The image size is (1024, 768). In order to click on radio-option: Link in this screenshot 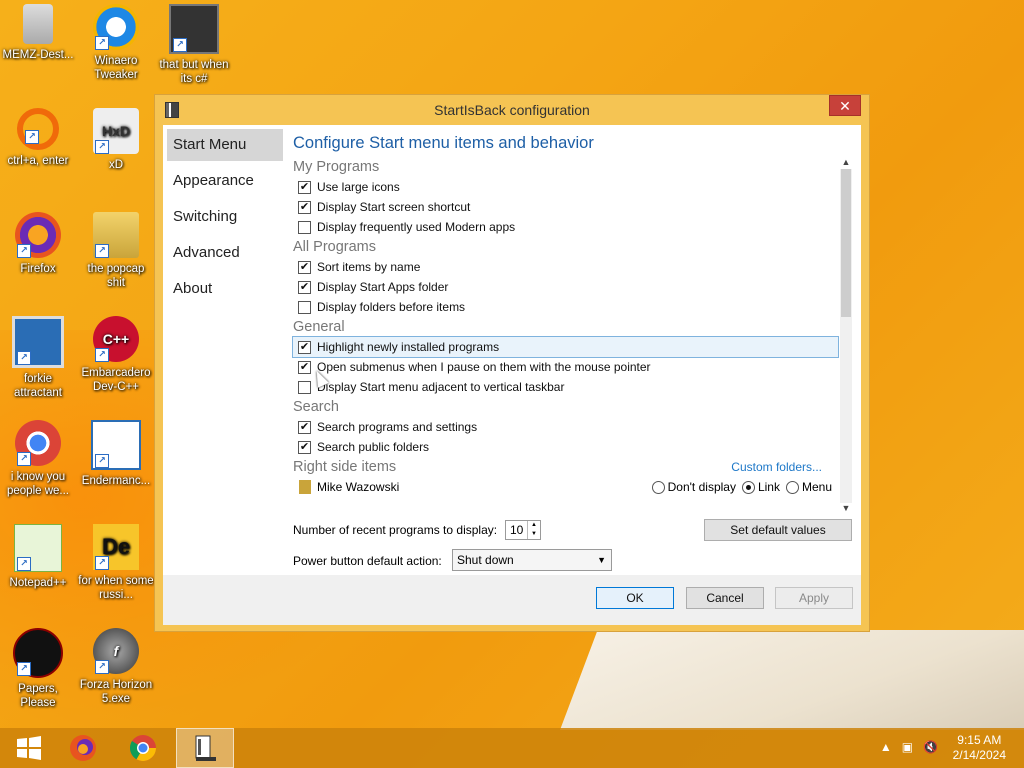, I will do `click(760, 487)`.